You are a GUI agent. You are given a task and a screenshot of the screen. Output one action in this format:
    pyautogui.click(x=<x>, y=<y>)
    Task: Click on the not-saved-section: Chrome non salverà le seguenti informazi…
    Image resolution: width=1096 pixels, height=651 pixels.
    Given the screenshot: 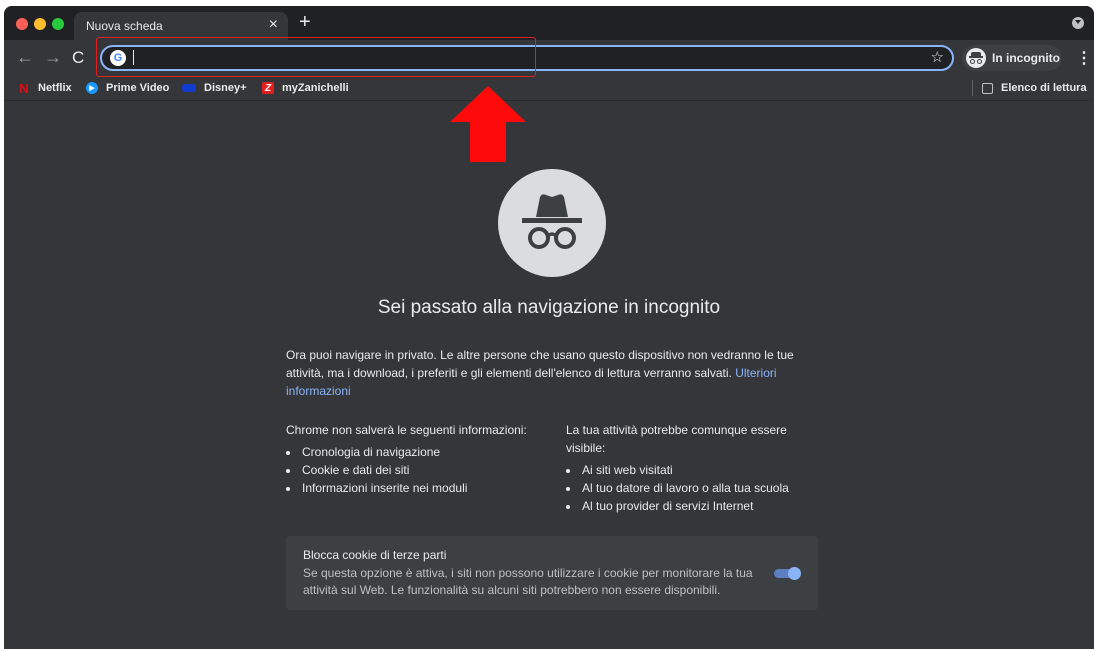 What is the action you would take?
    pyautogui.click(x=416, y=459)
    